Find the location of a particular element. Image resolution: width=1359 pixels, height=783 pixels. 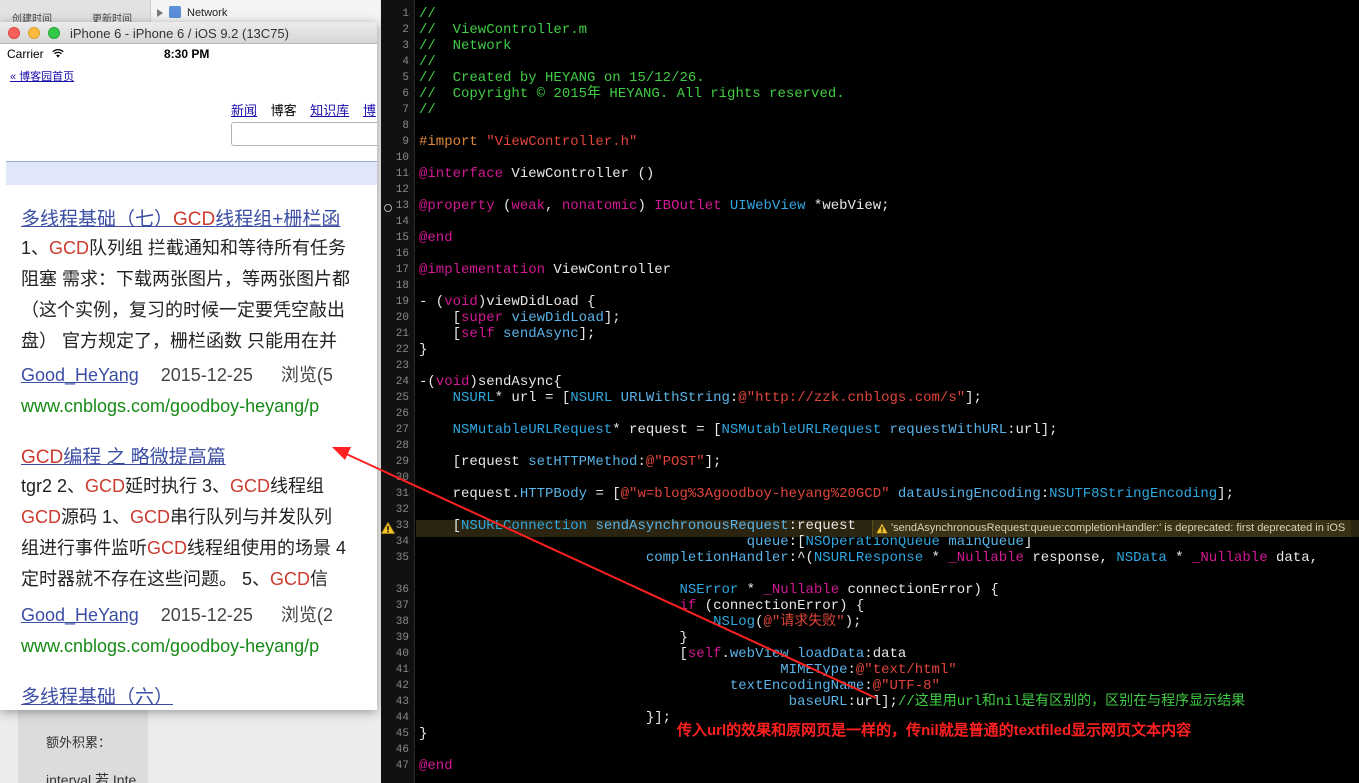

snippet-line: tgr2 2、GCD延时执行 3、GCD线程组 is located at coordinates (172, 485).